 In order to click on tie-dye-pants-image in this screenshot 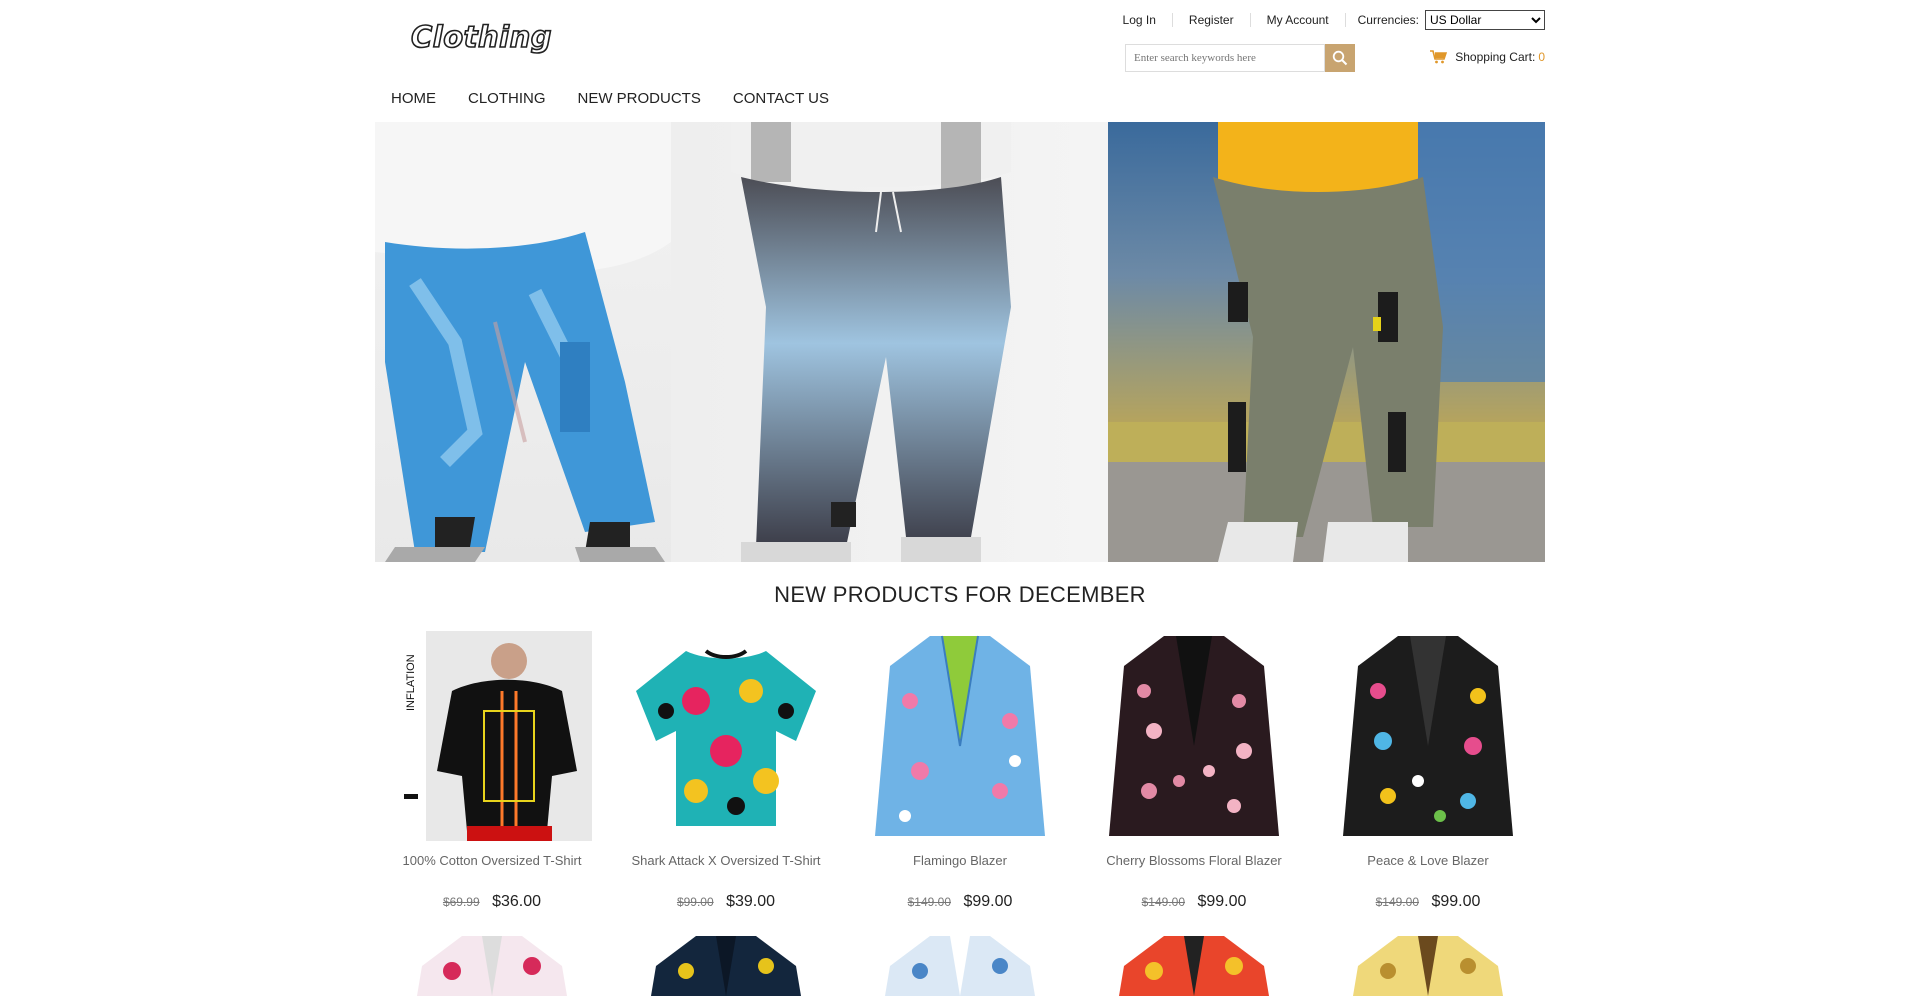, I will do `click(523, 342)`.